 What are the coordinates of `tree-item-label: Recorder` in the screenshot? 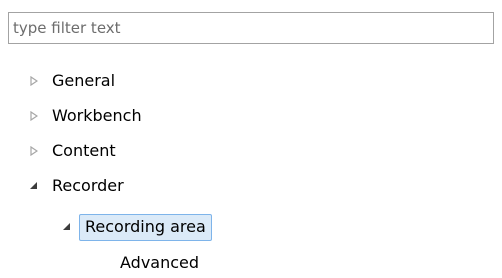 It's located at (88, 185).